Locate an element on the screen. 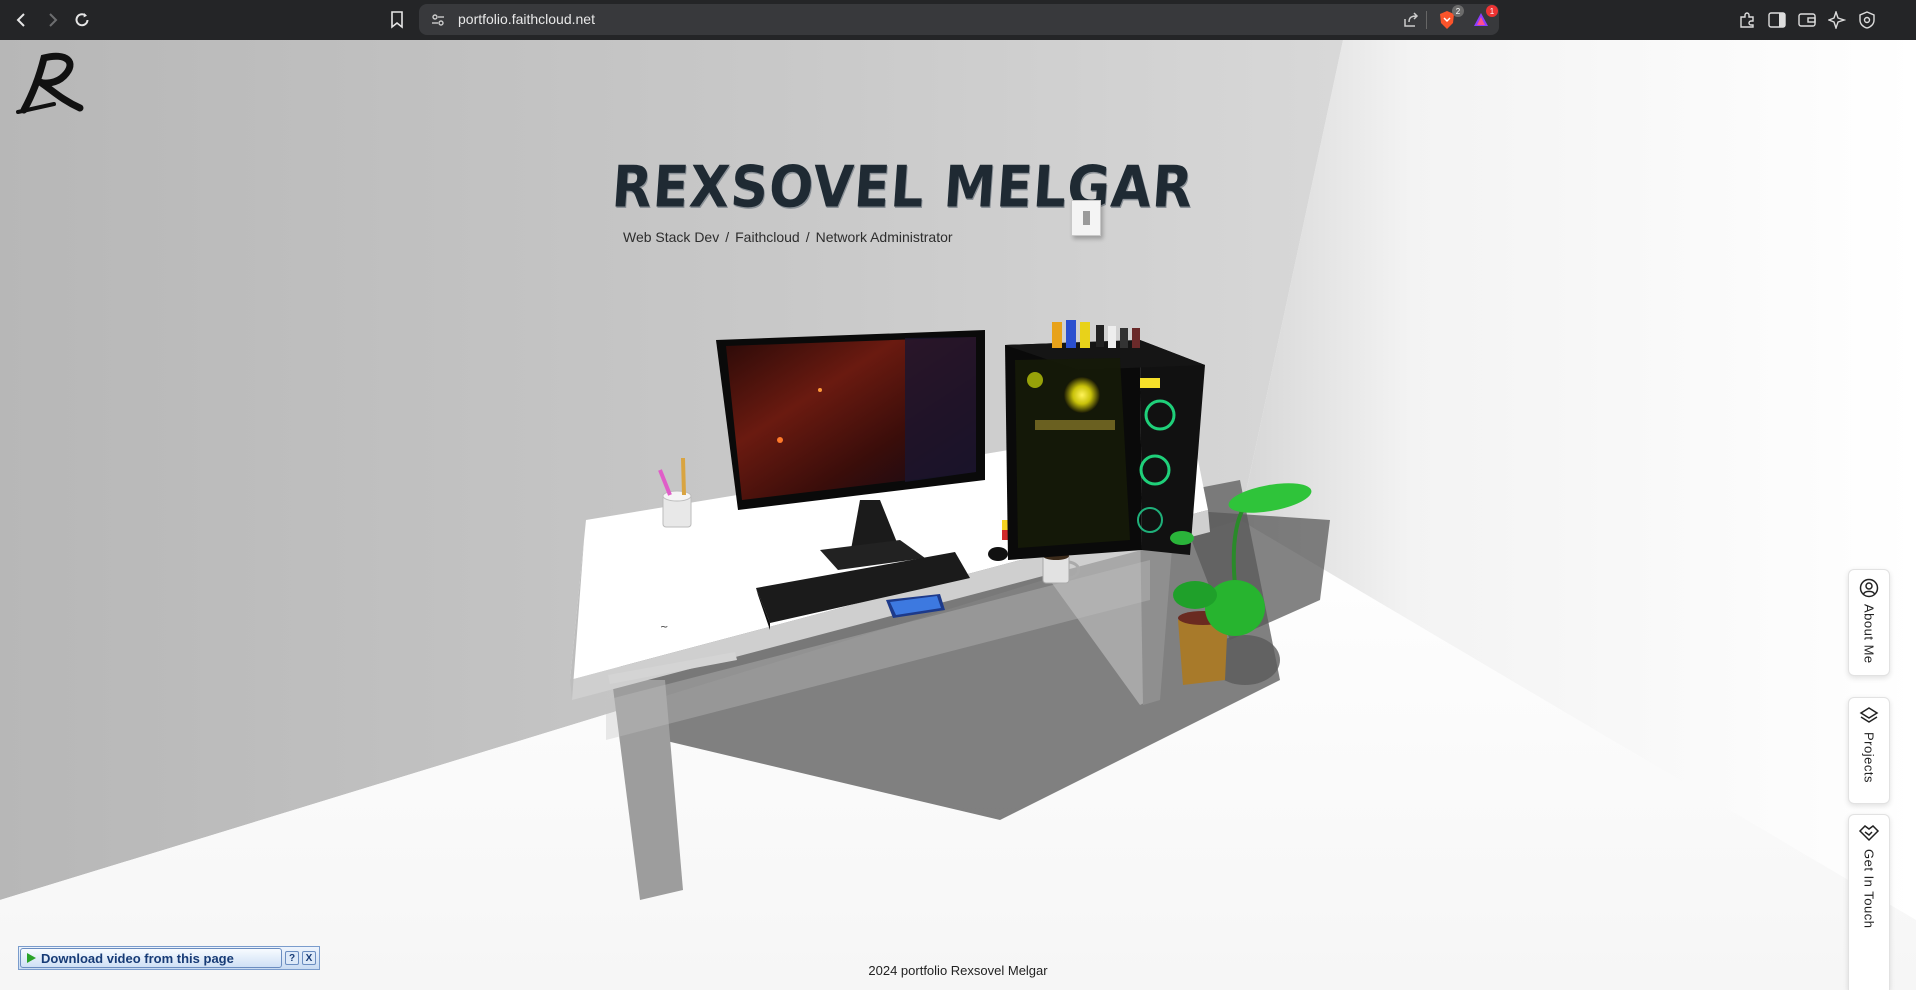 The height and width of the screenshot is (990, 1916). site-logo is located at coordinates (50, 84).